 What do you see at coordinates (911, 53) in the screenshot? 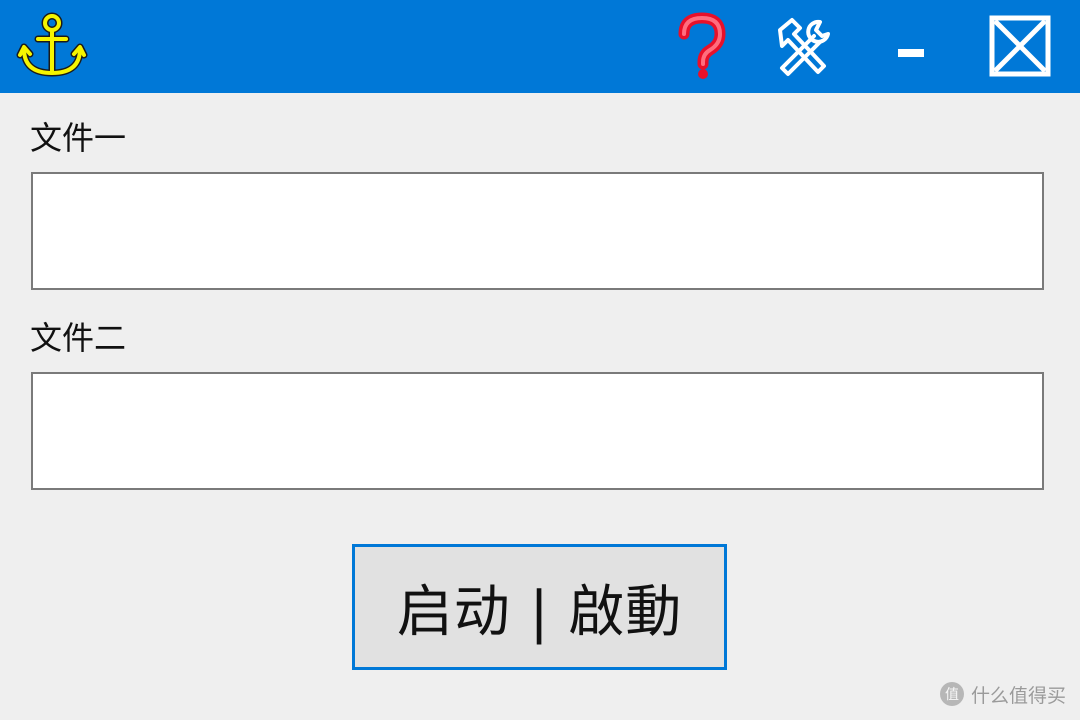
I see `minimize-icon` at bounding box center [911, 53].